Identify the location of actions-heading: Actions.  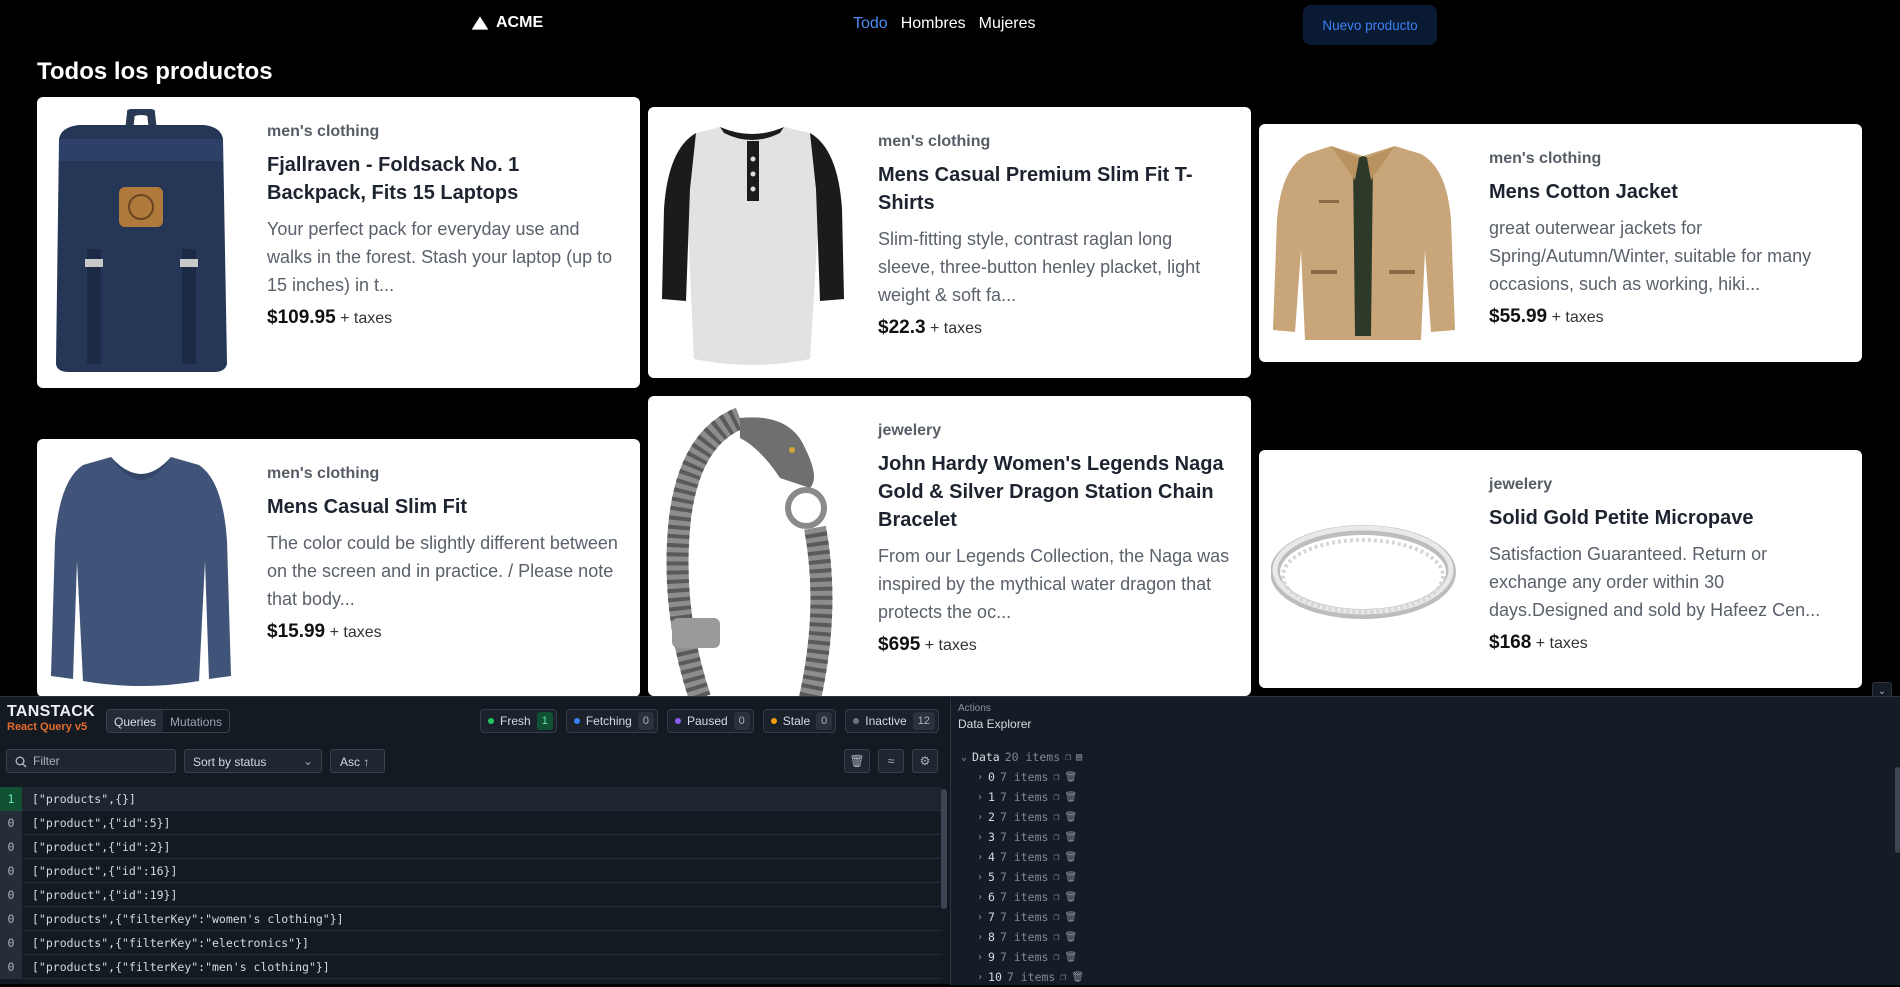
(974, 707).